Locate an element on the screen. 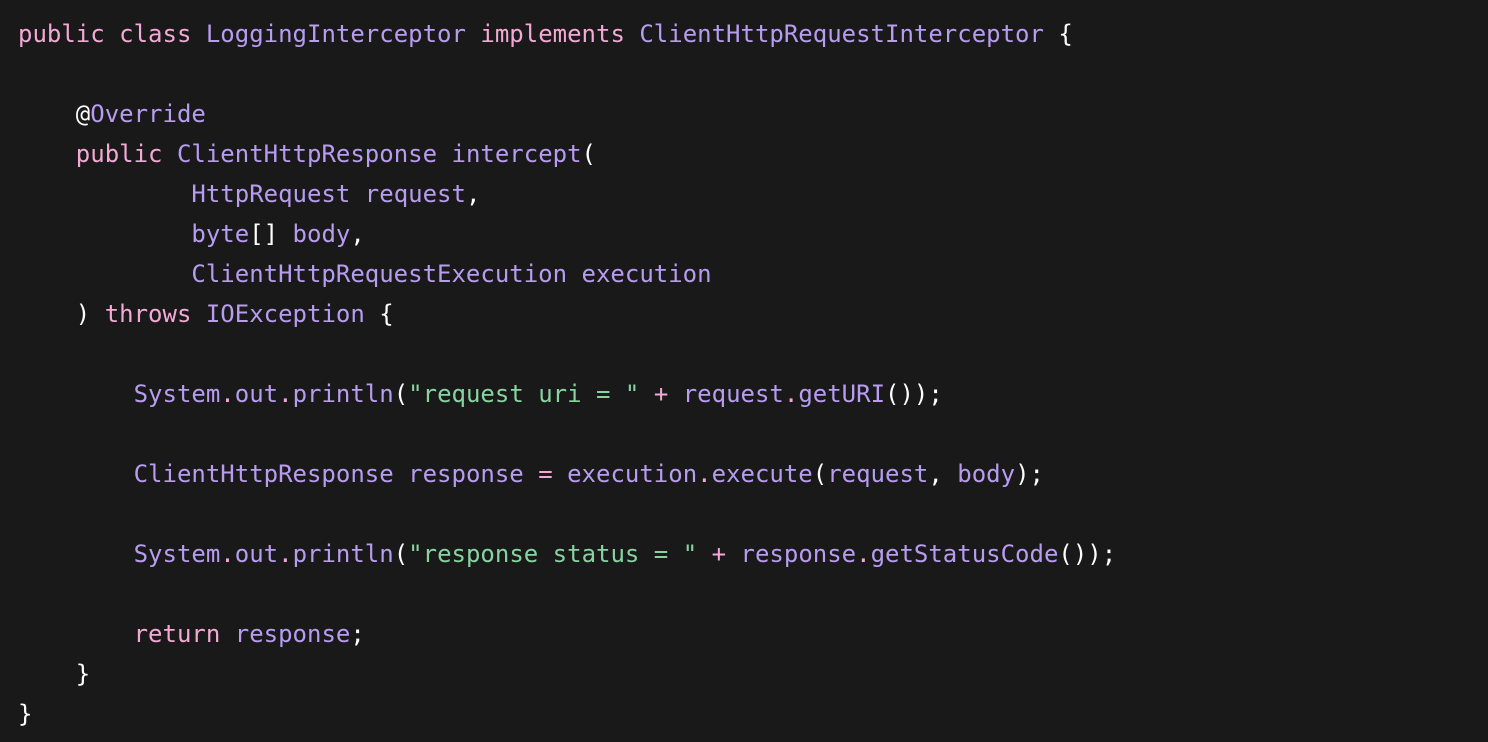 The width and height of the screenshot is (1488, 742). code-token: "request uri = " is located at coordinates (524, 394).